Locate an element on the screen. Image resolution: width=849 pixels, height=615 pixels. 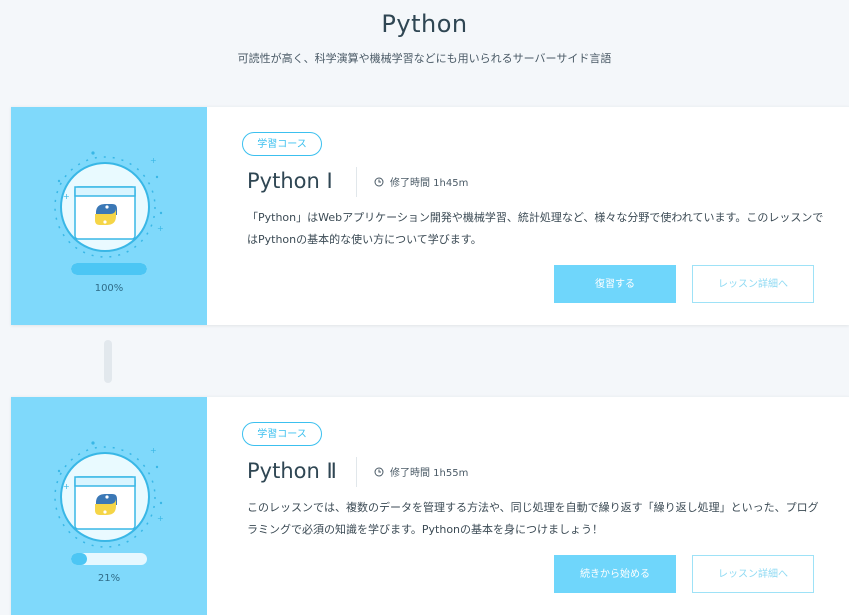
page-subtitle: 可読性が高く、科学演算や機械学習などにも用いられるサーバーサイド言語 is located at coordinates (424, 58).